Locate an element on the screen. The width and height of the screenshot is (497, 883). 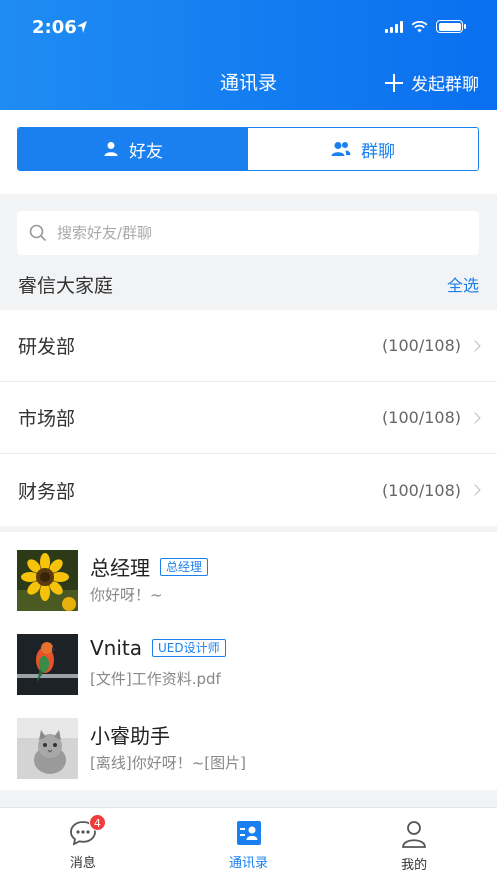
contact-row: 小睿助手 [离线]你好呀！~[图片] is located at coordinates (248, 742).